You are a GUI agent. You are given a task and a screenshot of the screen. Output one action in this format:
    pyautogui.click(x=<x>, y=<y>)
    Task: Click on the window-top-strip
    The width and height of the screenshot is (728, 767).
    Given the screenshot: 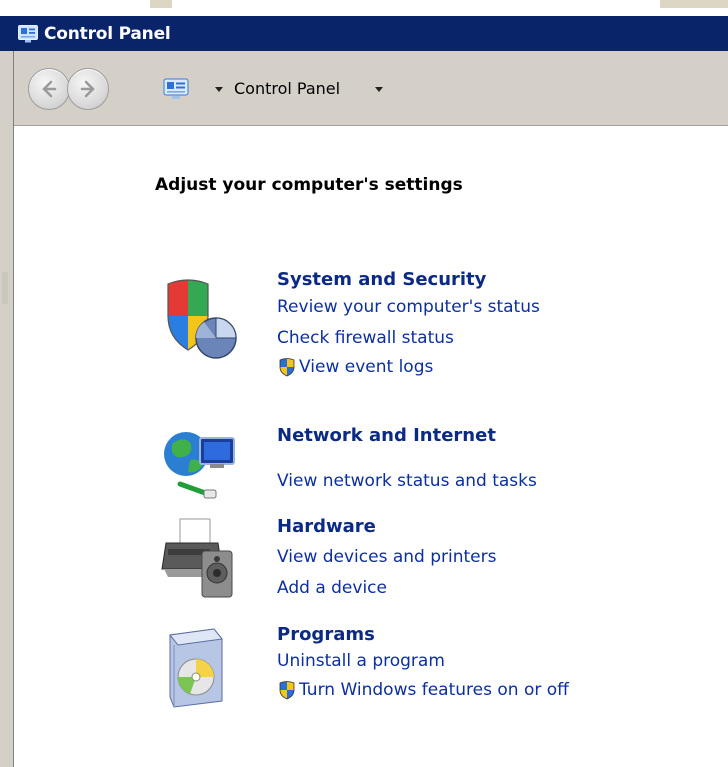 What is the action you would take?
    pyautogui.click(x=364, y=8)
    